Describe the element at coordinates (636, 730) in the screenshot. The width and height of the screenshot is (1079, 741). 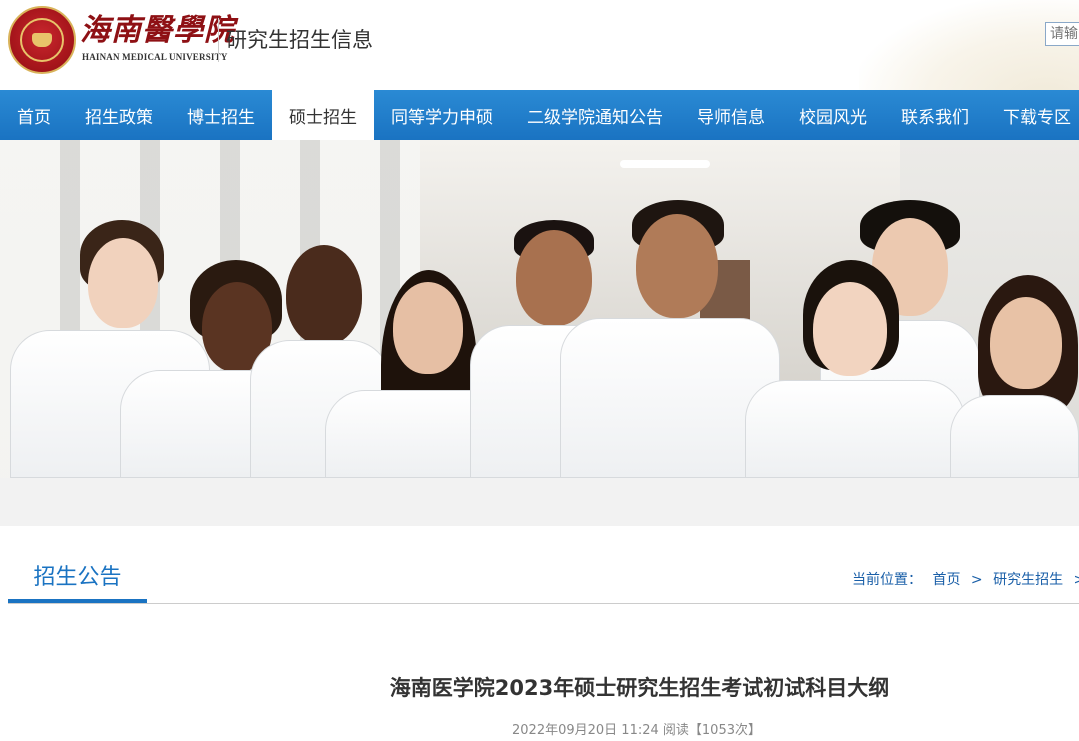
I see `article-meta: 2022年09月20日 11:24 阅读【1053次】` at that location.